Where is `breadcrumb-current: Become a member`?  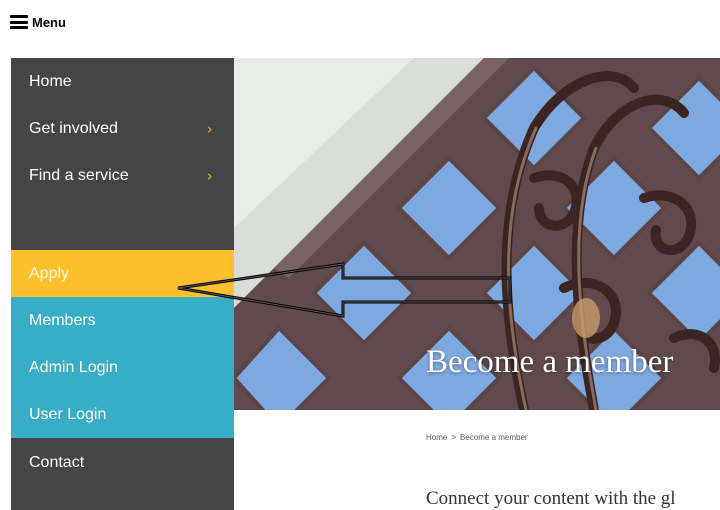
breadcrumb-current: Become a member is located at coordinates (494, 437).